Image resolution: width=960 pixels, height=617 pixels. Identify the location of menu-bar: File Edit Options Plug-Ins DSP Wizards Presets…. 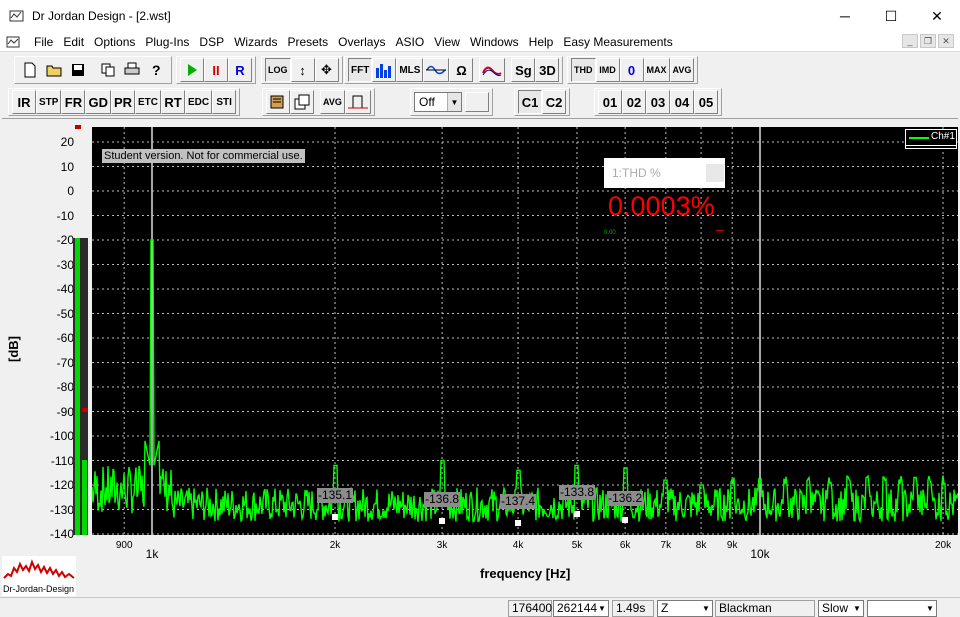
(480, 42).